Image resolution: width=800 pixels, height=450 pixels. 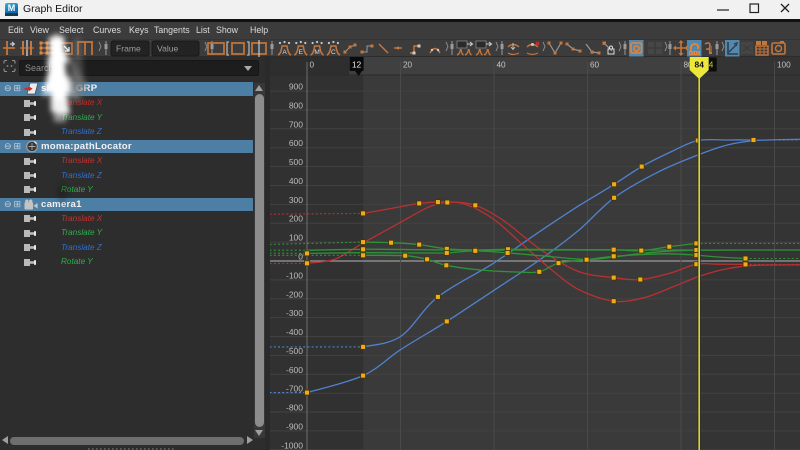 What do you see at coordinates (294, 294) in the screenshot?
I see `svg-text: -200` at bounding box center [294, 294].